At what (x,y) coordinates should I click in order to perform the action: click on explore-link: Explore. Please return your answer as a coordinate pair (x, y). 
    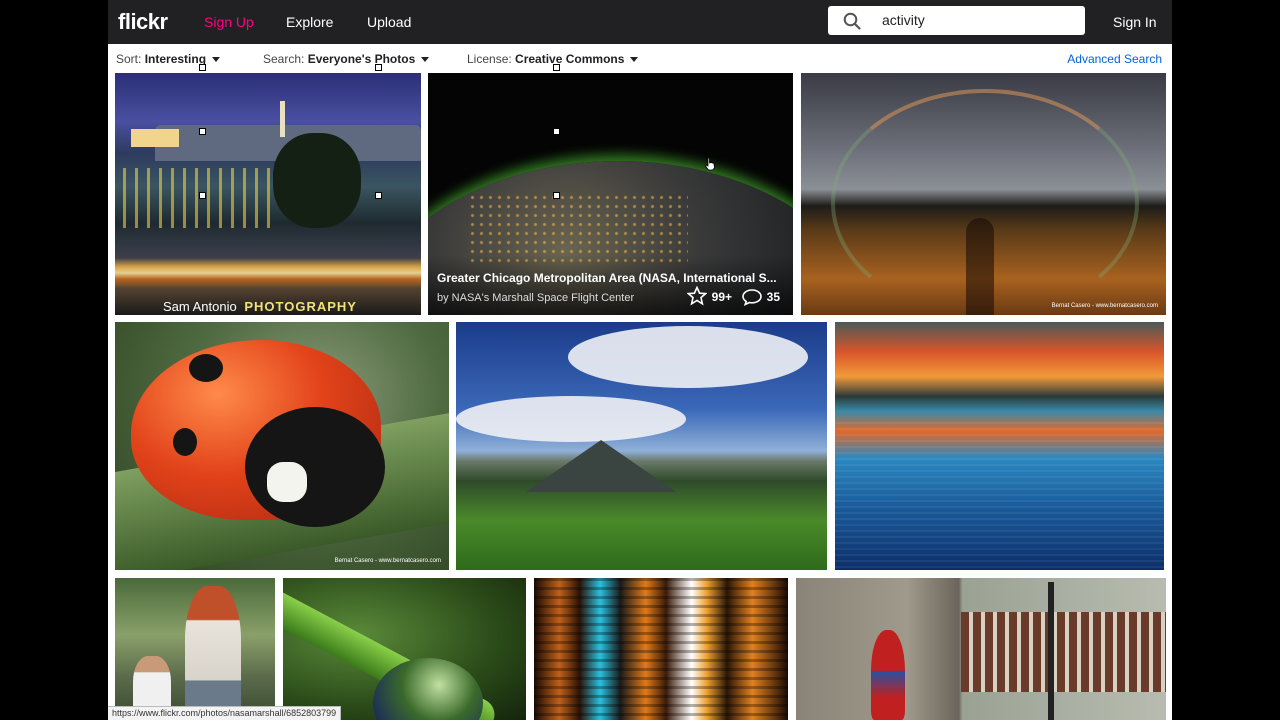
    Looking at the image, I should click on (309, 22).